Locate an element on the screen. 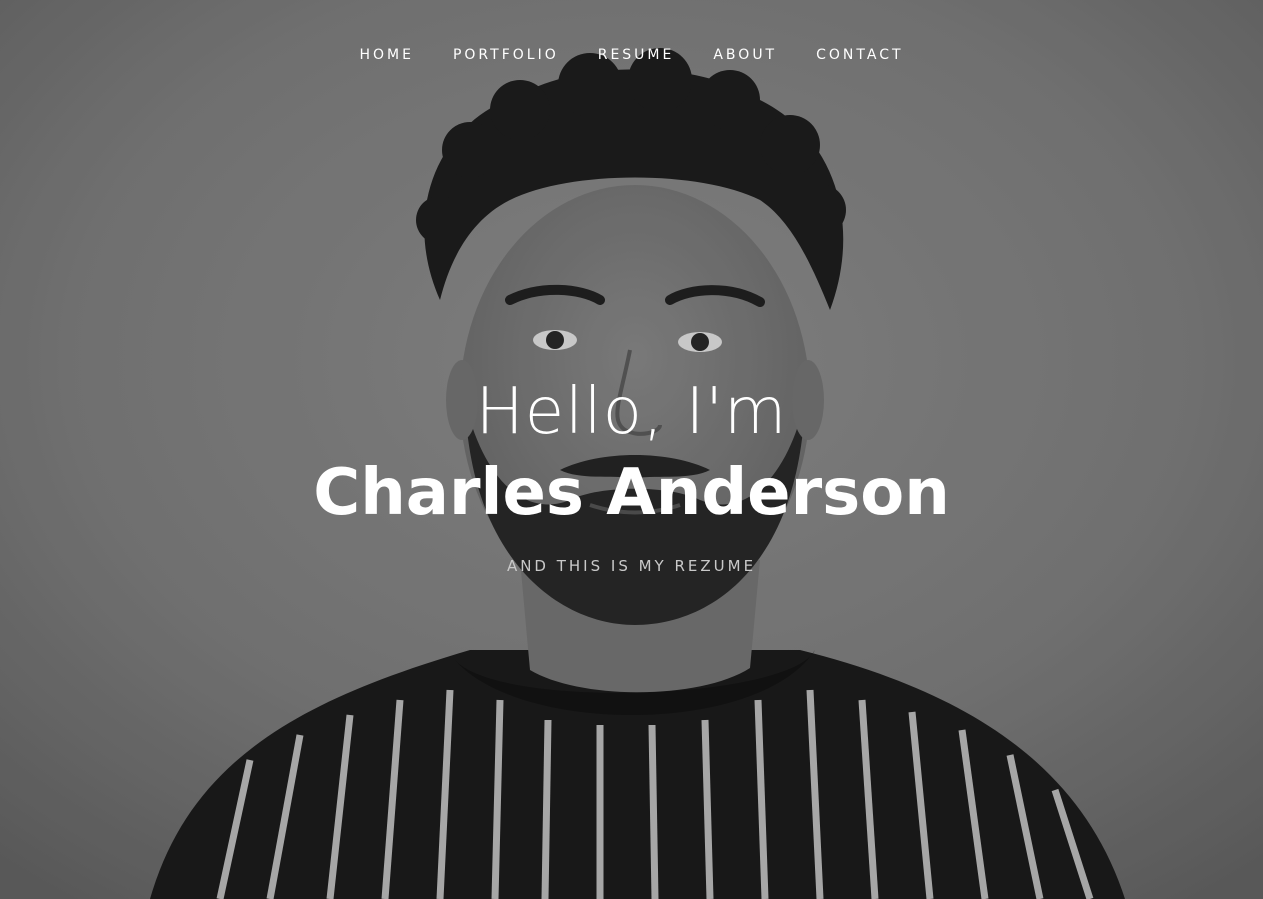  nav-item-resume: RESUME is located at coordinates (636, 55).